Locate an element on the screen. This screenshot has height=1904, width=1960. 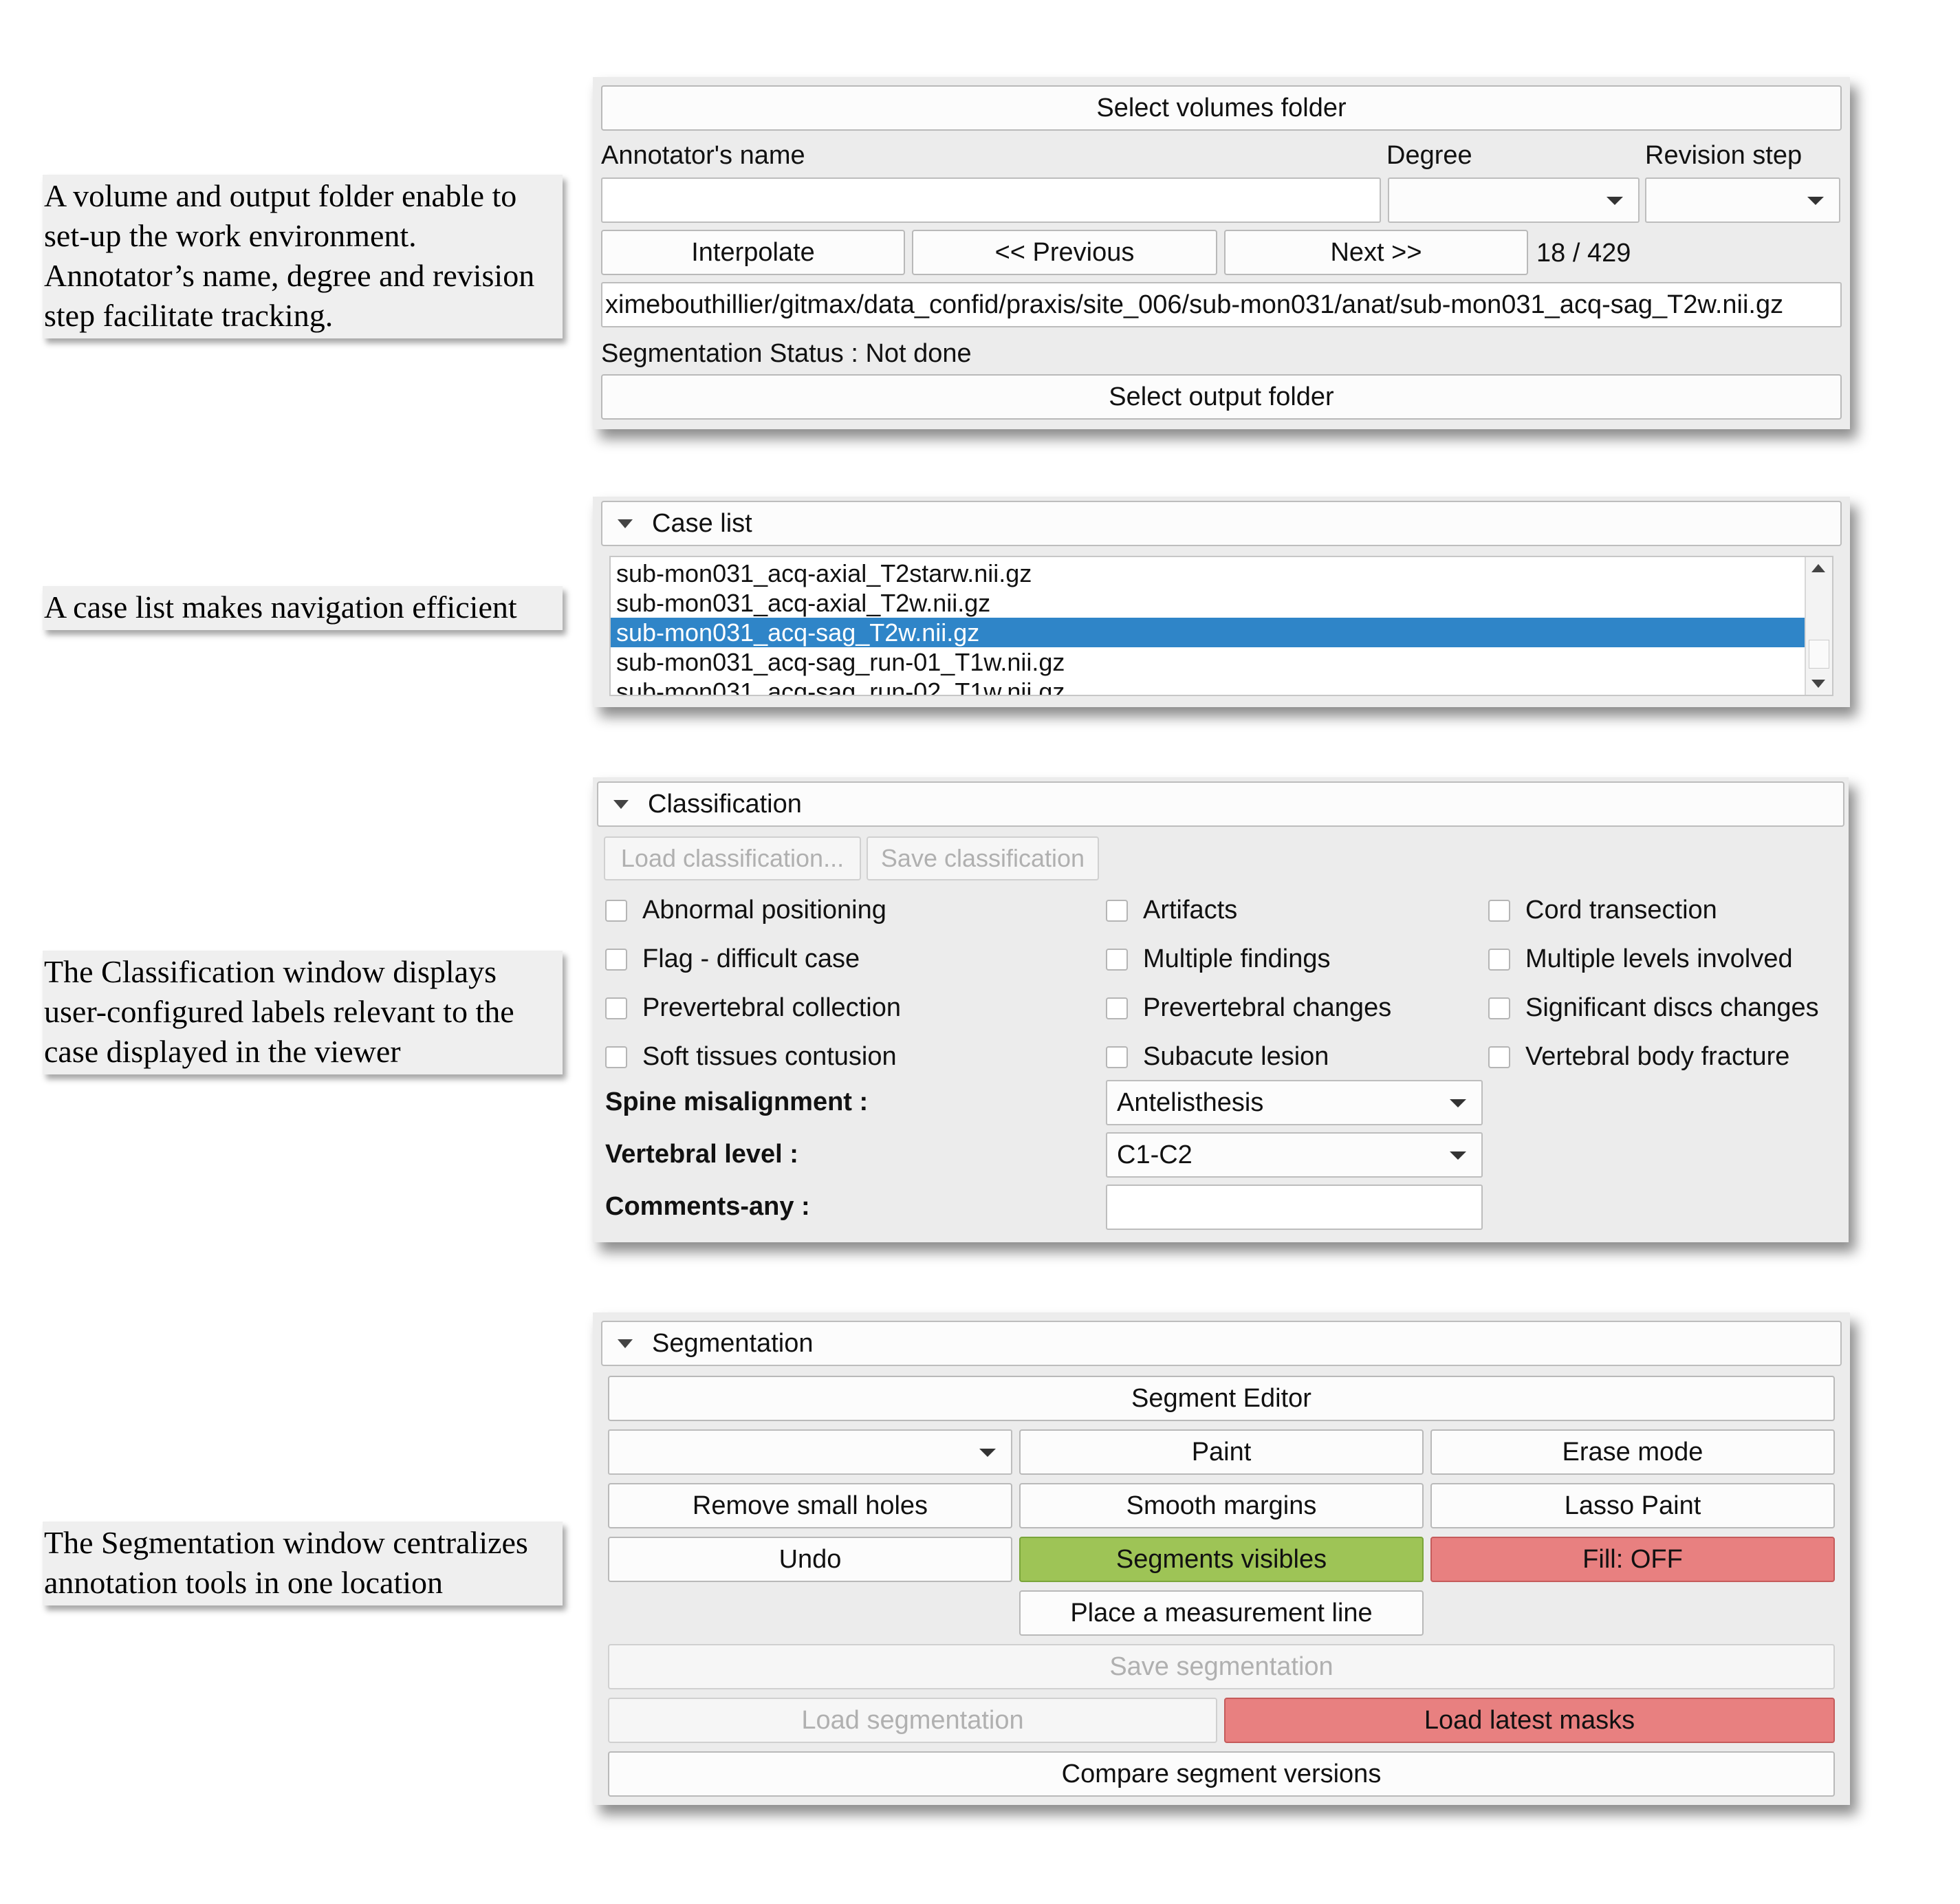
annotation-line: set-up the work environment. is located at coordinates (230, 236).